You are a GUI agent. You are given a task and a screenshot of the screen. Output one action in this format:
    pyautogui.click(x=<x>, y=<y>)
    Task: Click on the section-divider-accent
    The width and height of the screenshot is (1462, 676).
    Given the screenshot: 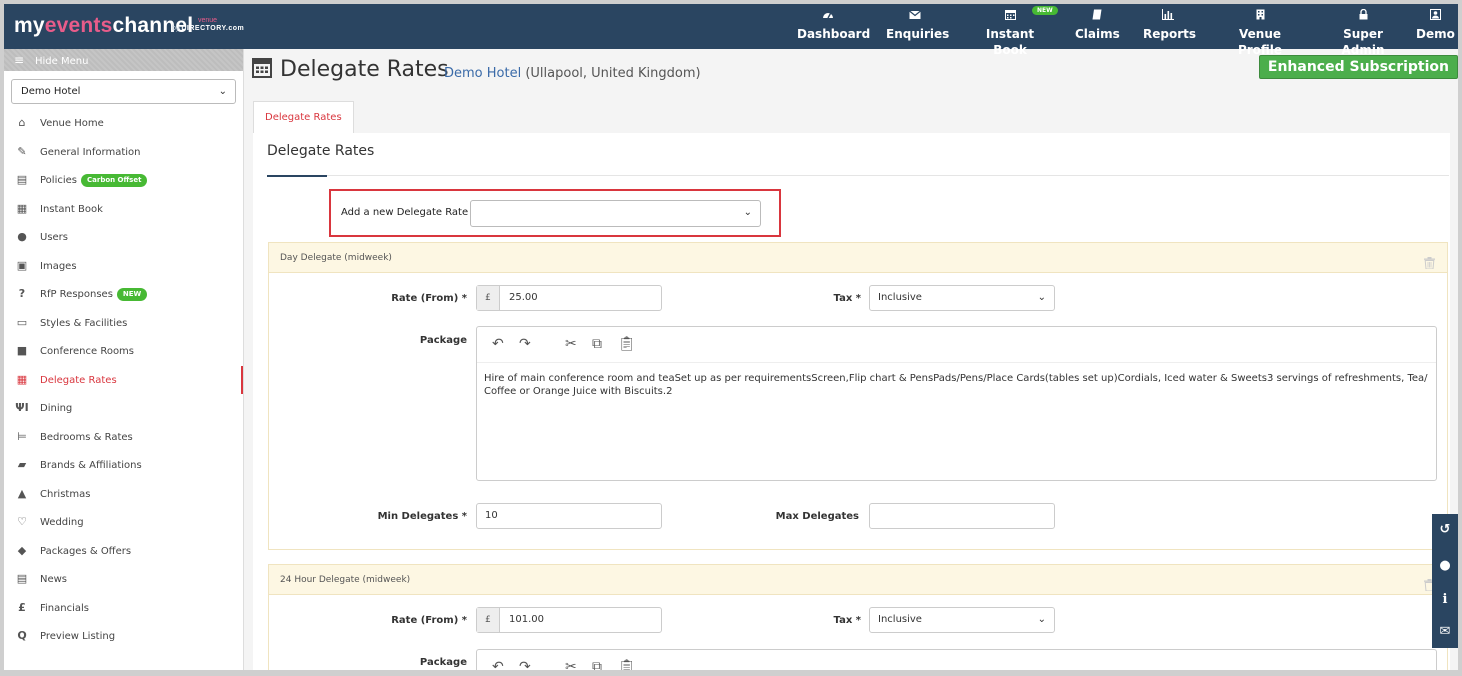 What is the action you would take?
    pyautogui.click(x=297, y=176)
    